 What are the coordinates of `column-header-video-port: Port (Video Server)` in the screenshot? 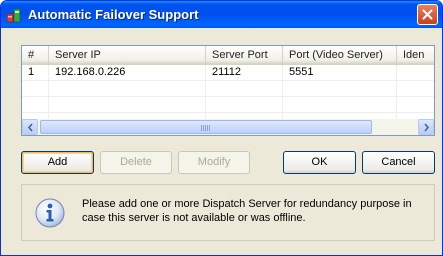 It's located at (340, 55).